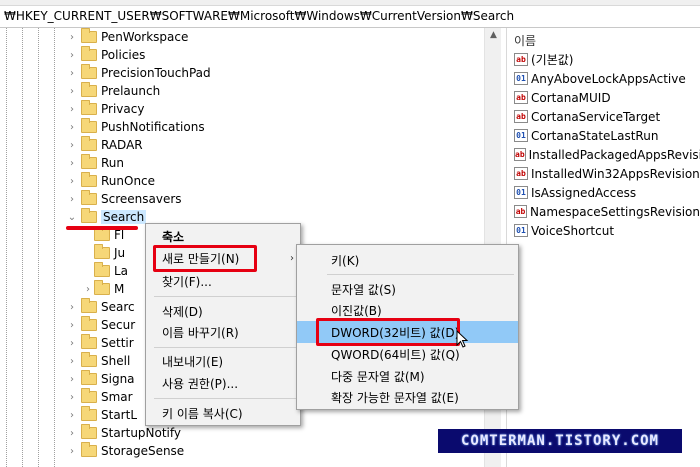  What do you see at coordinates (98, 361) in the screenshot?
I see `tree-item: › Shell` at bounding box center [98, 361].